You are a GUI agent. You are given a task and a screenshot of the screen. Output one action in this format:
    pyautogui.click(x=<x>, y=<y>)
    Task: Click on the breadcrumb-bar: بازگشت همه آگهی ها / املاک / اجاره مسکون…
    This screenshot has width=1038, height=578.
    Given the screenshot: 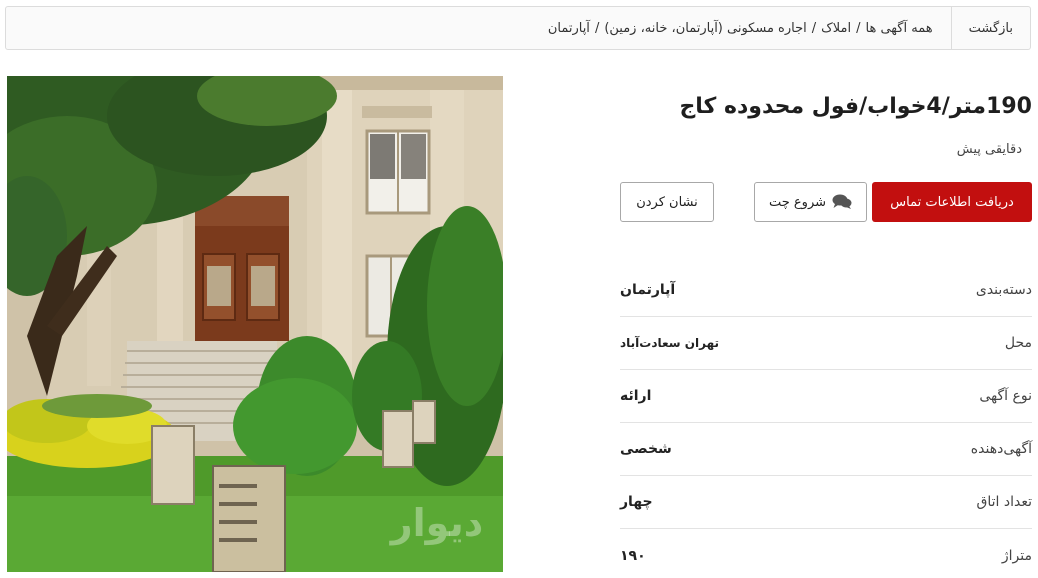 What is the action you would take?
    pyautogui.click(x=518, y=28)
    